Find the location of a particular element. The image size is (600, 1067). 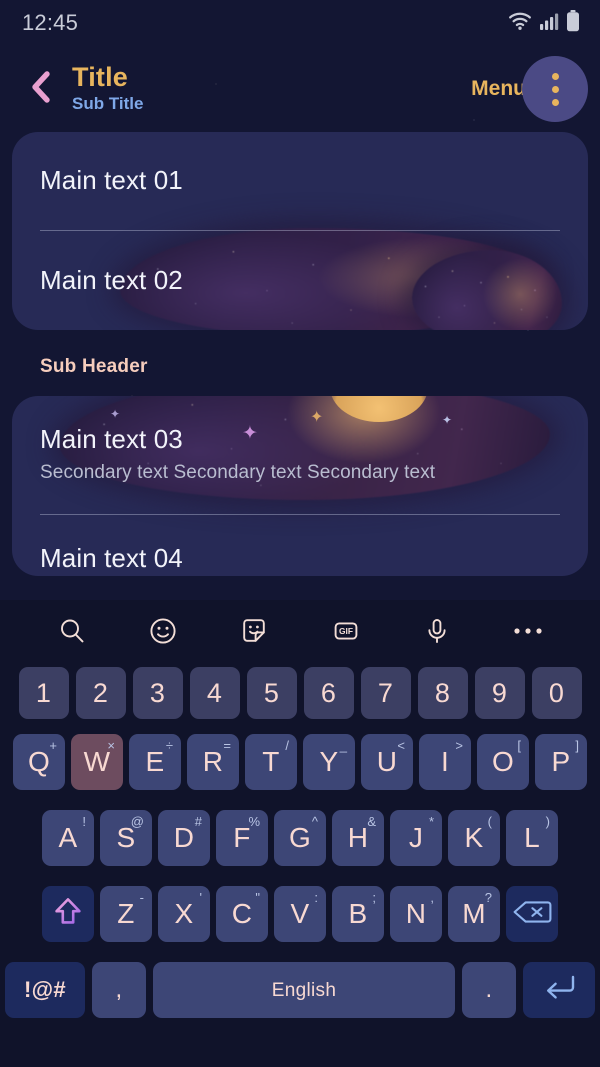

page-title: Title is located at coordinates (100, 77).